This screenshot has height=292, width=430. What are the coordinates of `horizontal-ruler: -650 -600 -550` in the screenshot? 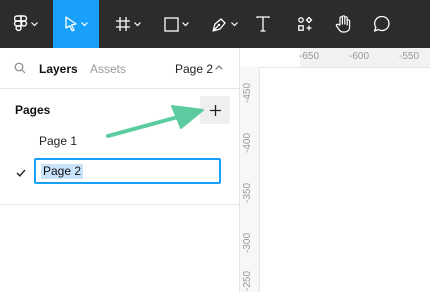 It's located at (335, 58).